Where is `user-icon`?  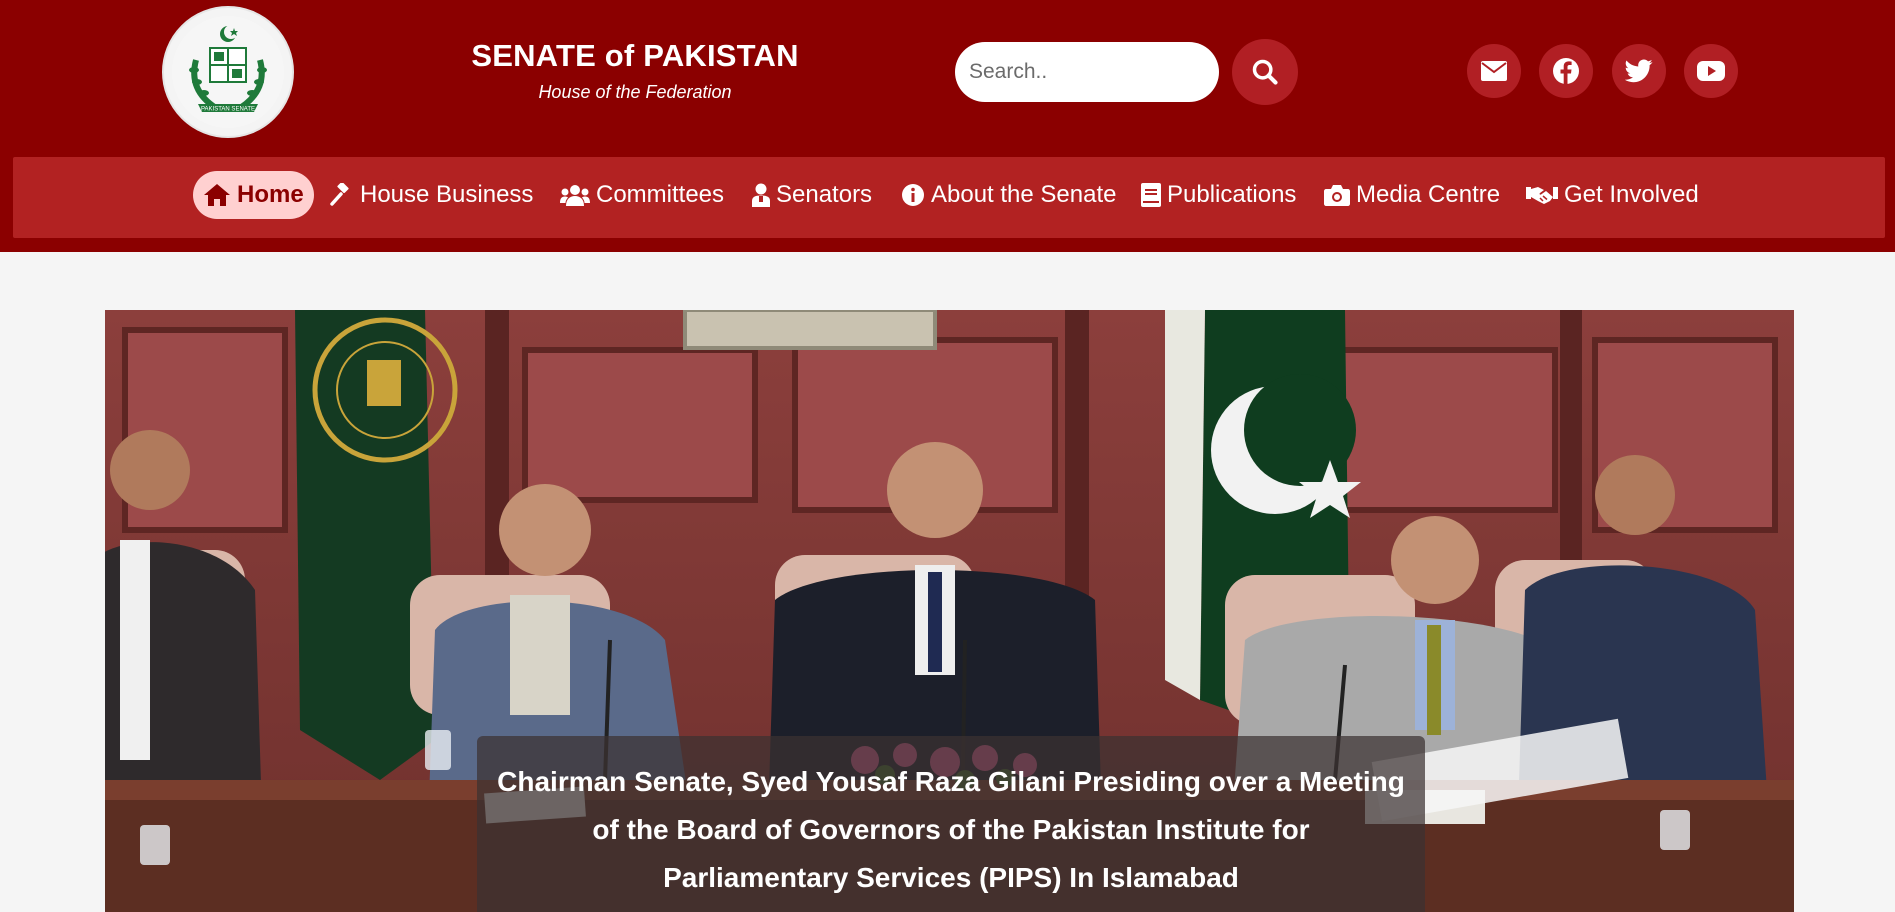
user-icon is located at coordinates (761, 195).